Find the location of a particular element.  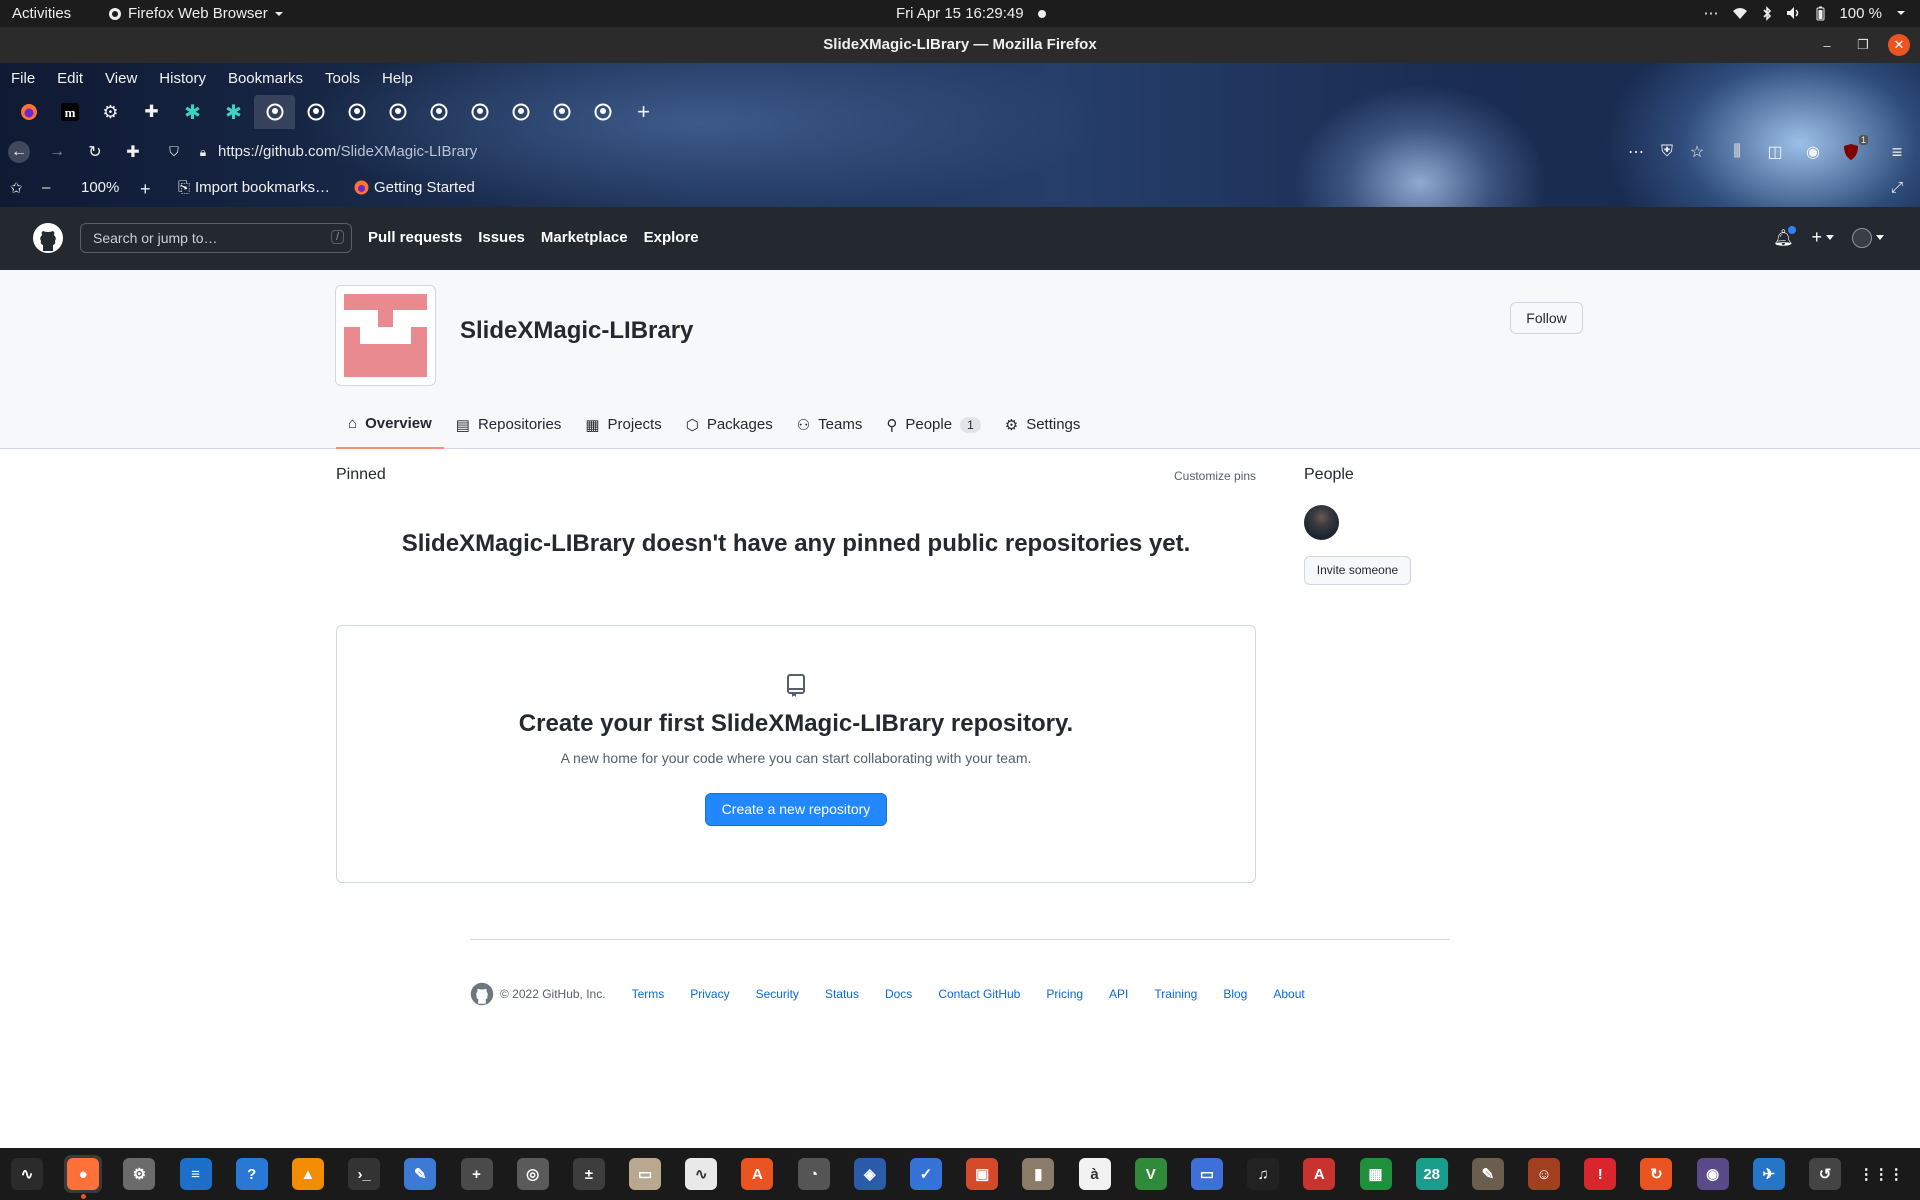

pocket-icon: ⛨ is located at coordinates (1667, 152).